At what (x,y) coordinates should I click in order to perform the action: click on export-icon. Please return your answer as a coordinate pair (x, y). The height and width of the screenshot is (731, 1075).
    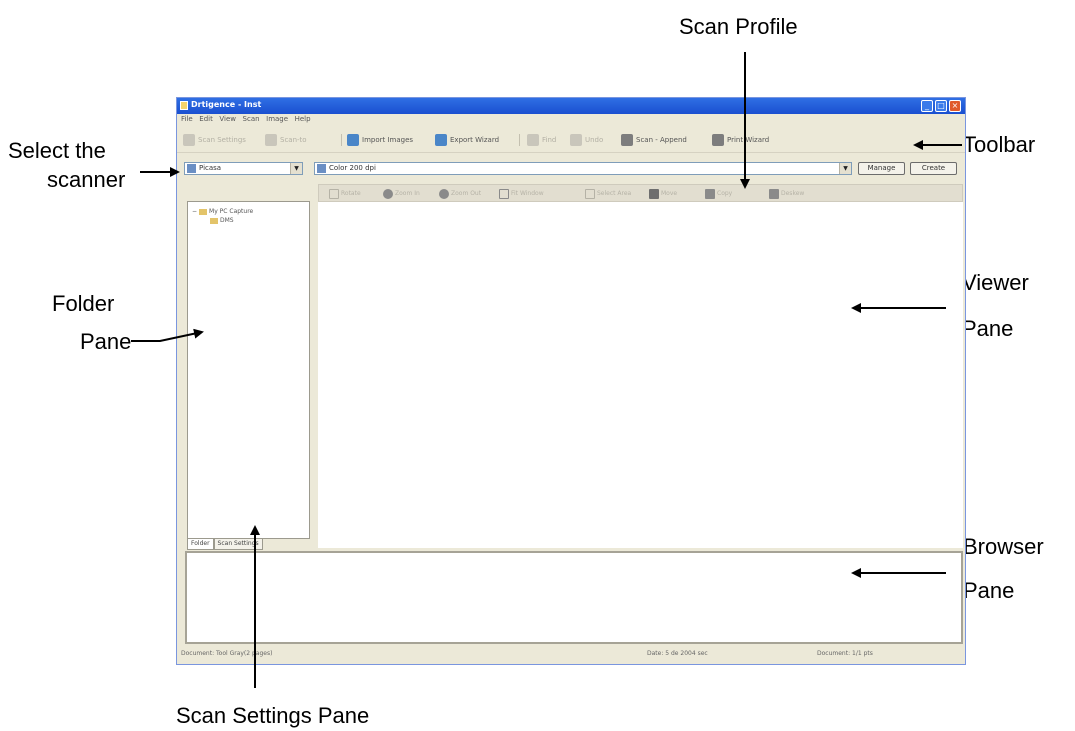
    Looking at the image, I should click on (441, 140).